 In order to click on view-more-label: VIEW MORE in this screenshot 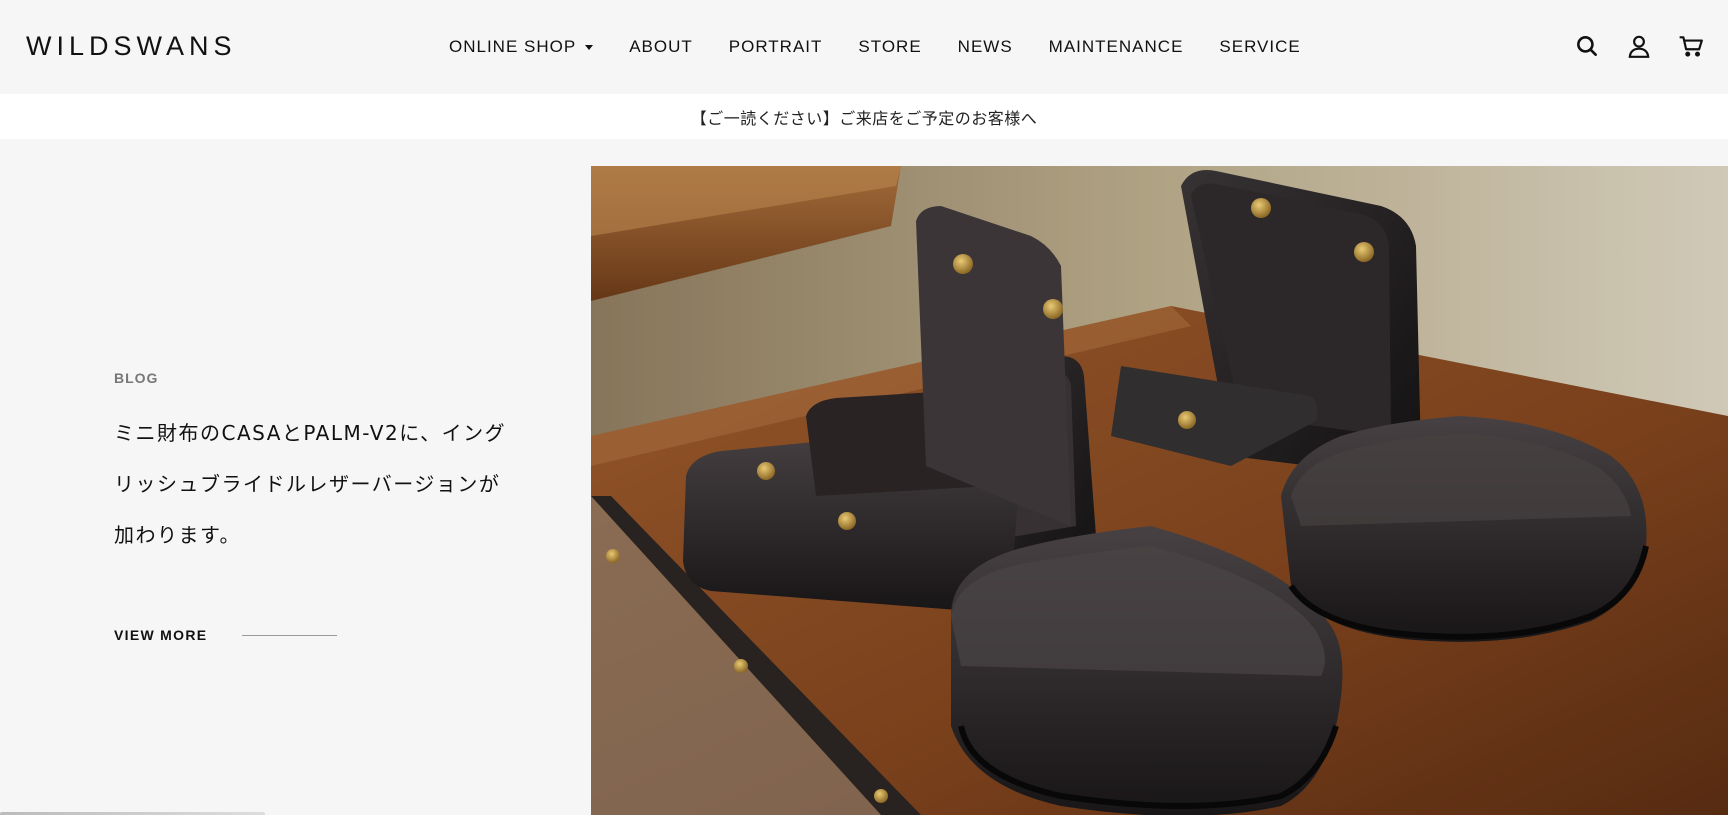, I will do `click(161, 635)`.